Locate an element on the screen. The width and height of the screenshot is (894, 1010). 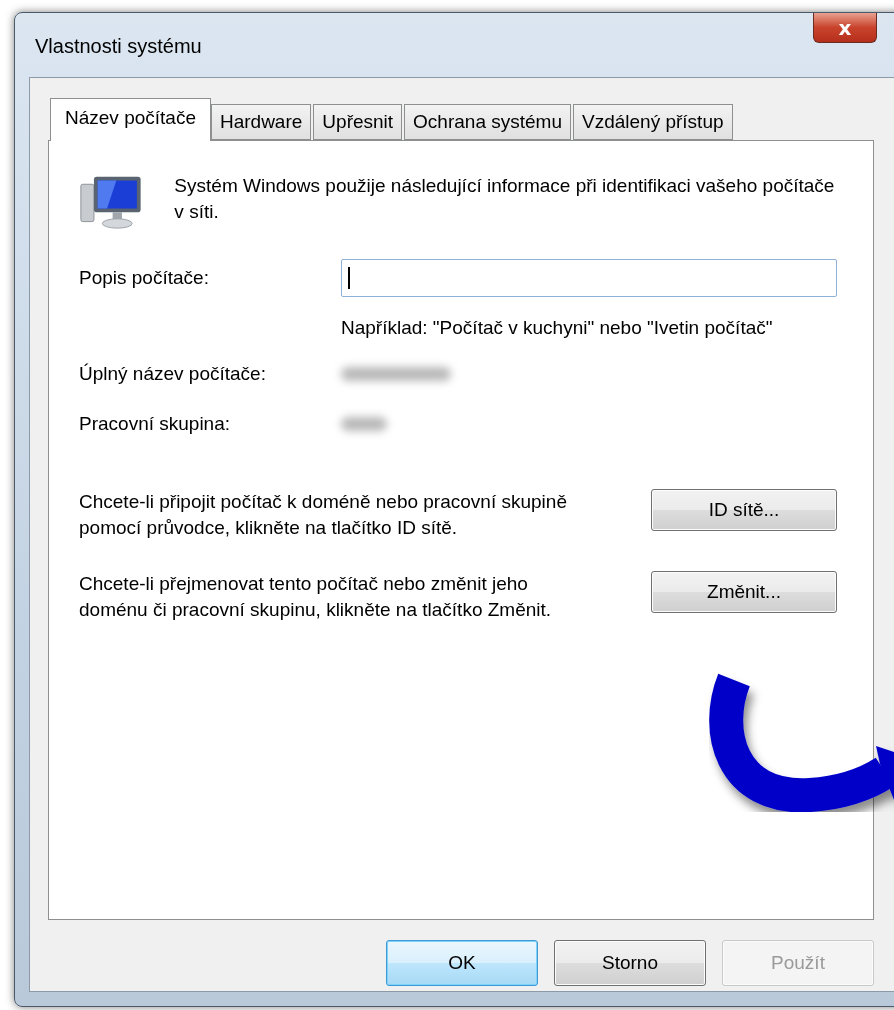
dialog-button: OK is located at coordinates (462, 963).